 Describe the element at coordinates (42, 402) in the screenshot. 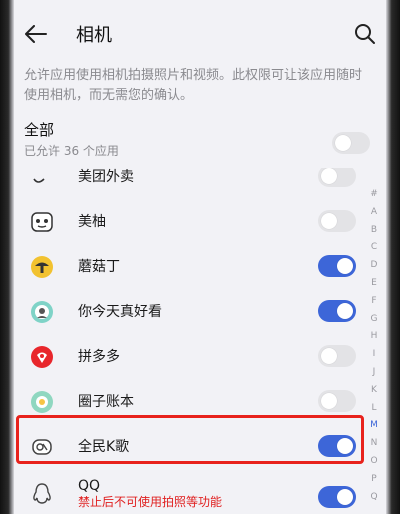

I see `quanzi-icon` at that location.